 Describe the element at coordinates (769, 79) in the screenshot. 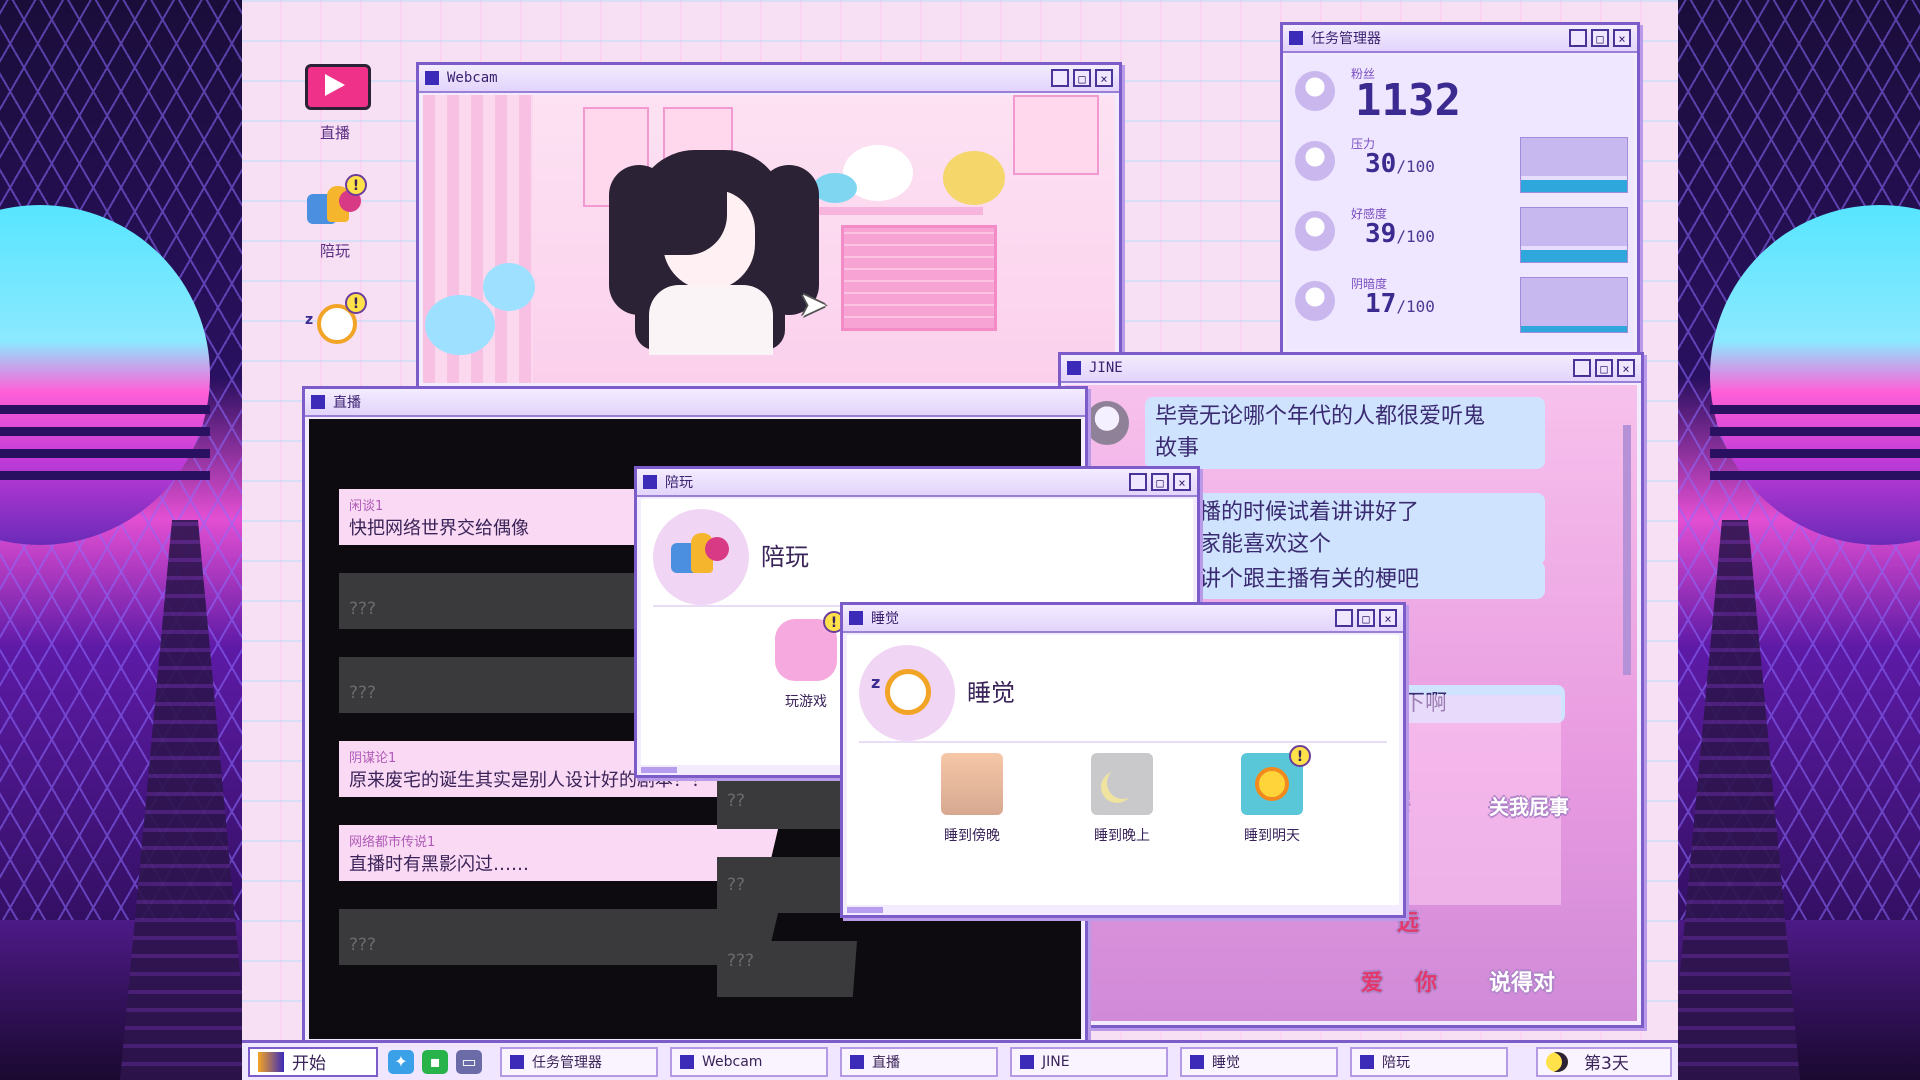

I see `webcam-titlebar: Webcam _ □ ×` at that location.